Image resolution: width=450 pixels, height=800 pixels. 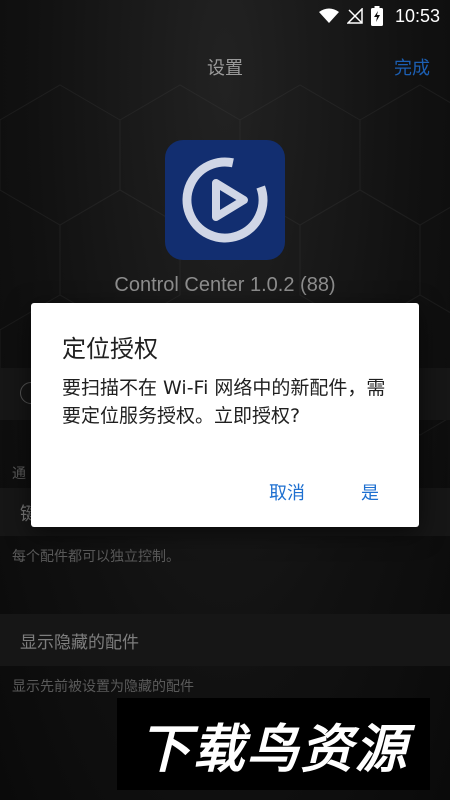 What do you see at coordinates (376, 16) in the screenshot?
I see `battery-charging-icon` at bounding box center [376, 16].